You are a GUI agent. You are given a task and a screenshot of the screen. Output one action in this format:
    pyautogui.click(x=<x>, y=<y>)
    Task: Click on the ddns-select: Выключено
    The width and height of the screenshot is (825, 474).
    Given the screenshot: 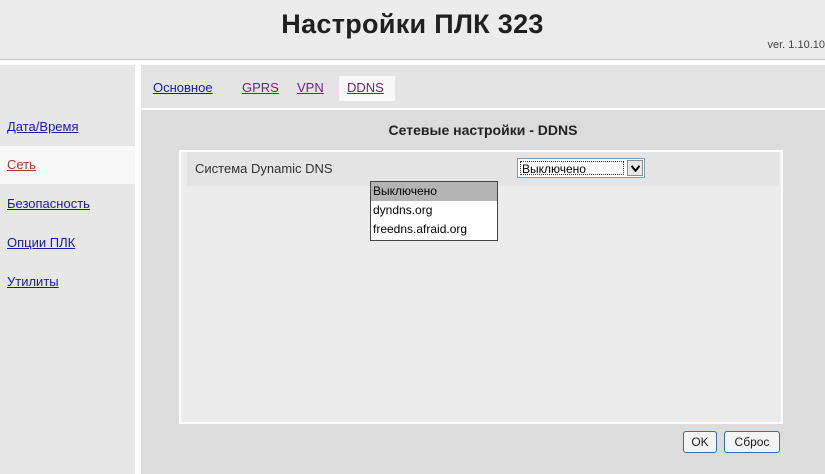 What is the action you would take?
    pyautogui.click(x=581, y=168)
    